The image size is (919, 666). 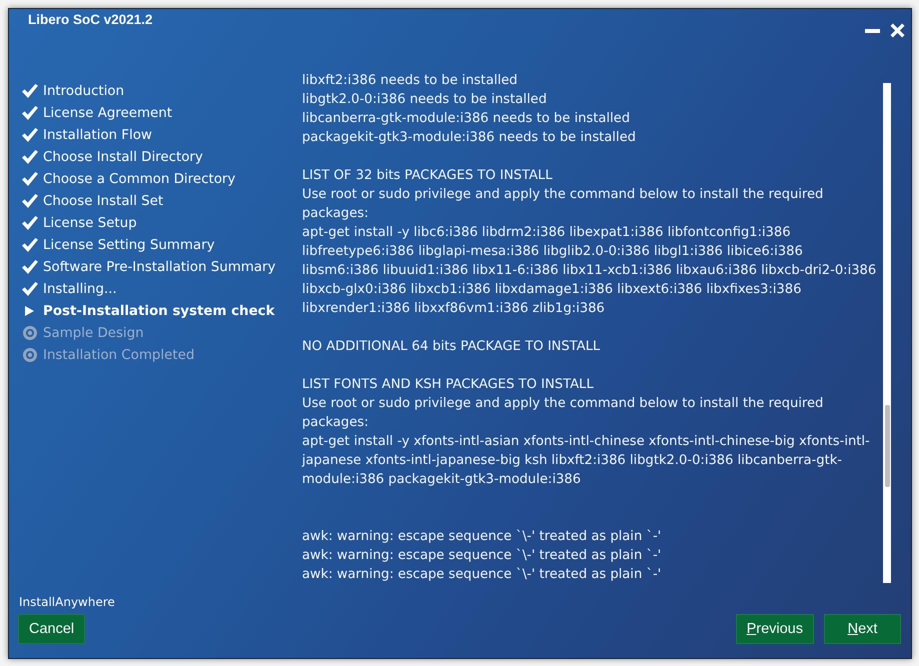 What do you see at coordinates (93, 333) in the screenshot?
I see `step-label: Sample Design` at bounding box center [93, 333].